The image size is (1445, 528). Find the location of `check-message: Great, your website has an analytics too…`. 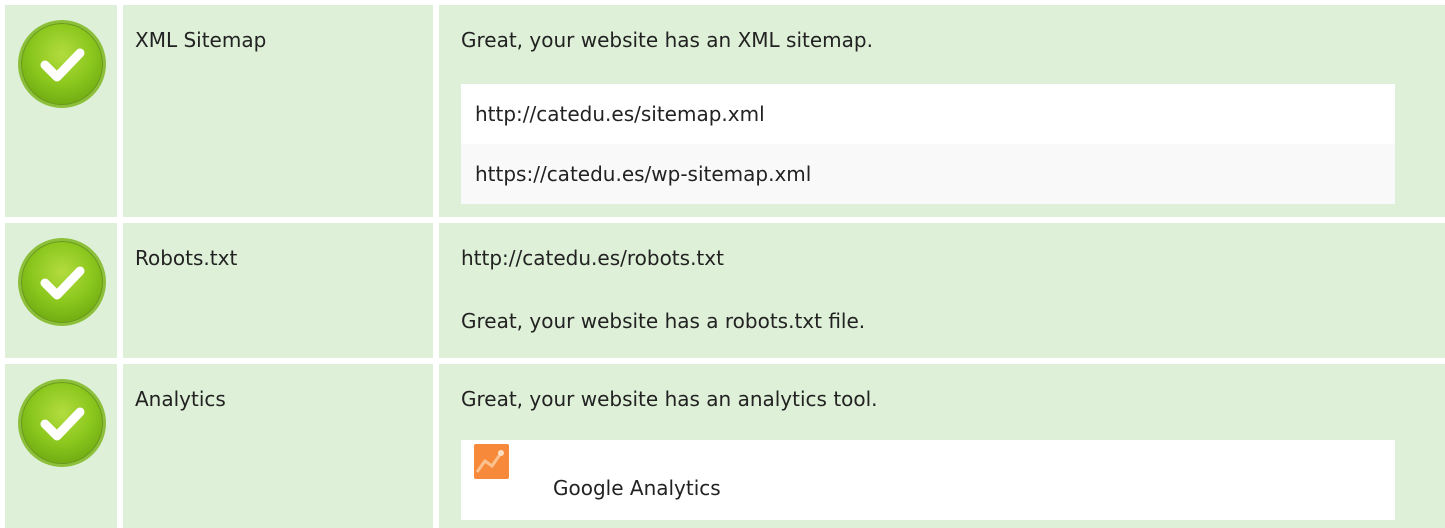

check-message: Great, your website has an analytics too… is located at coordinates (669, 399).